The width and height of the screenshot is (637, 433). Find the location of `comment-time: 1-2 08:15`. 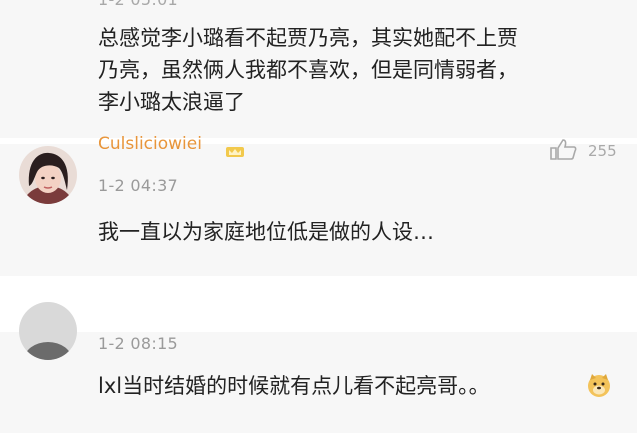

comment-time: 1-2 08:15 is located at coordinates (138, 343).